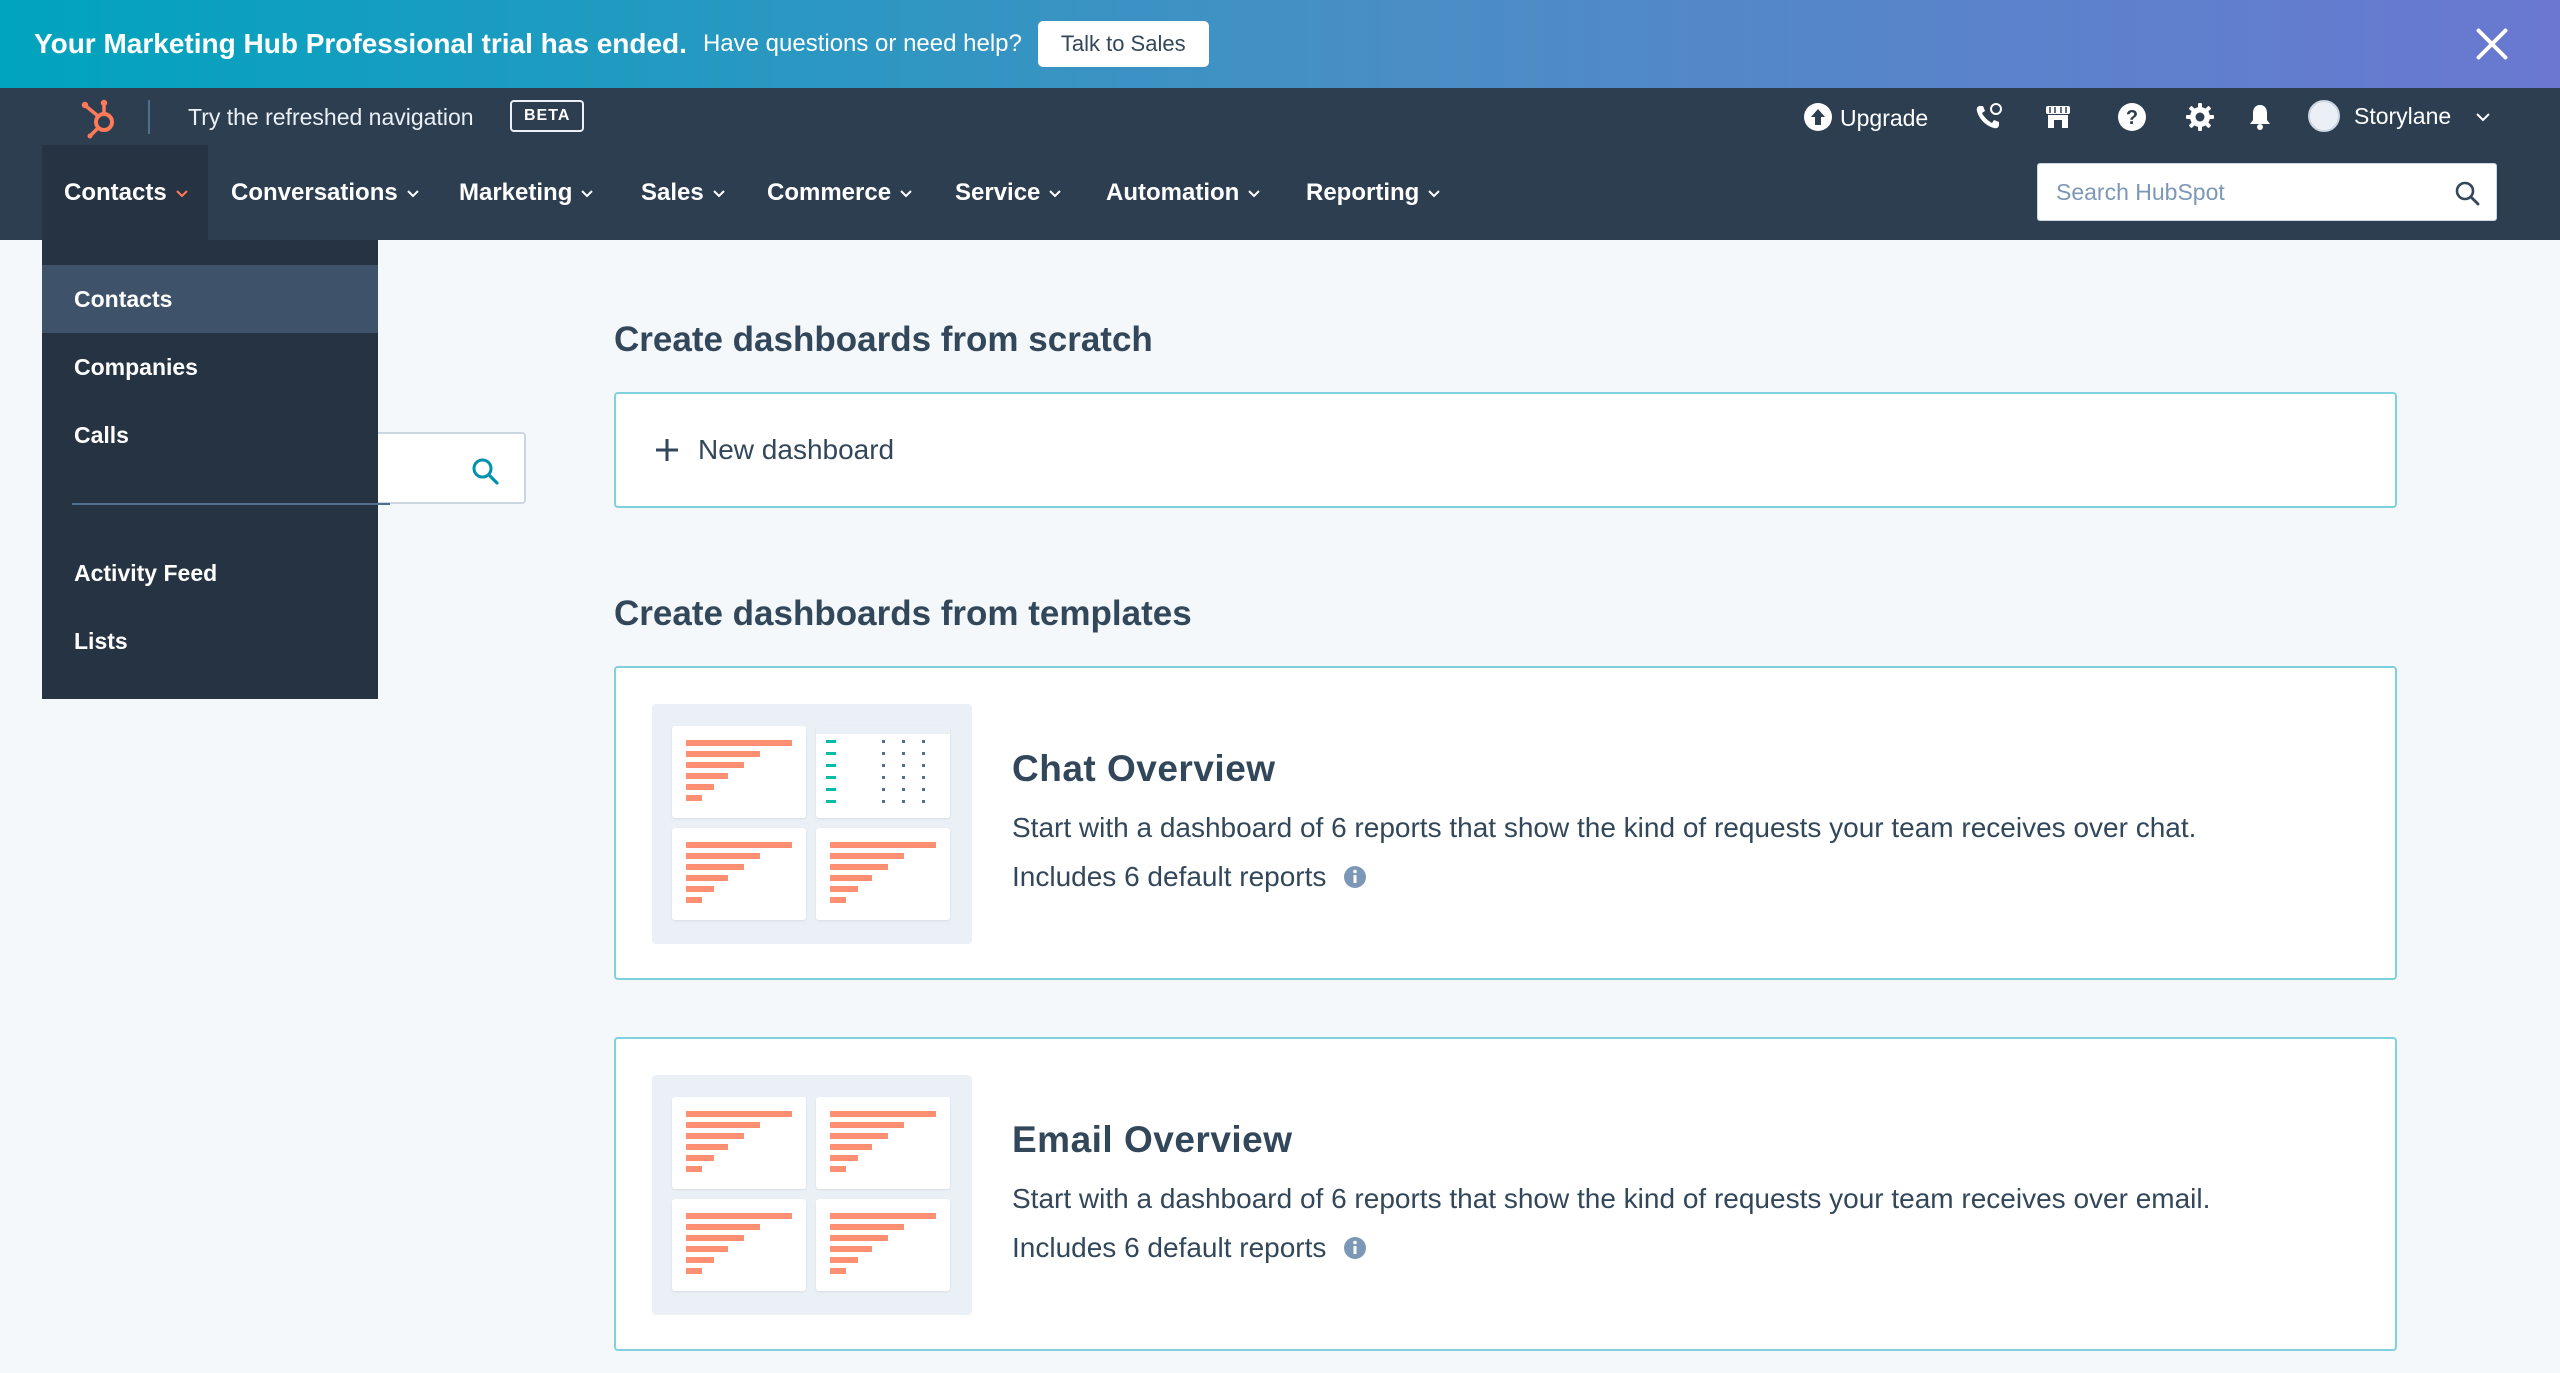  I want to click on nav-item-label: Contacts, so click(115, 192).